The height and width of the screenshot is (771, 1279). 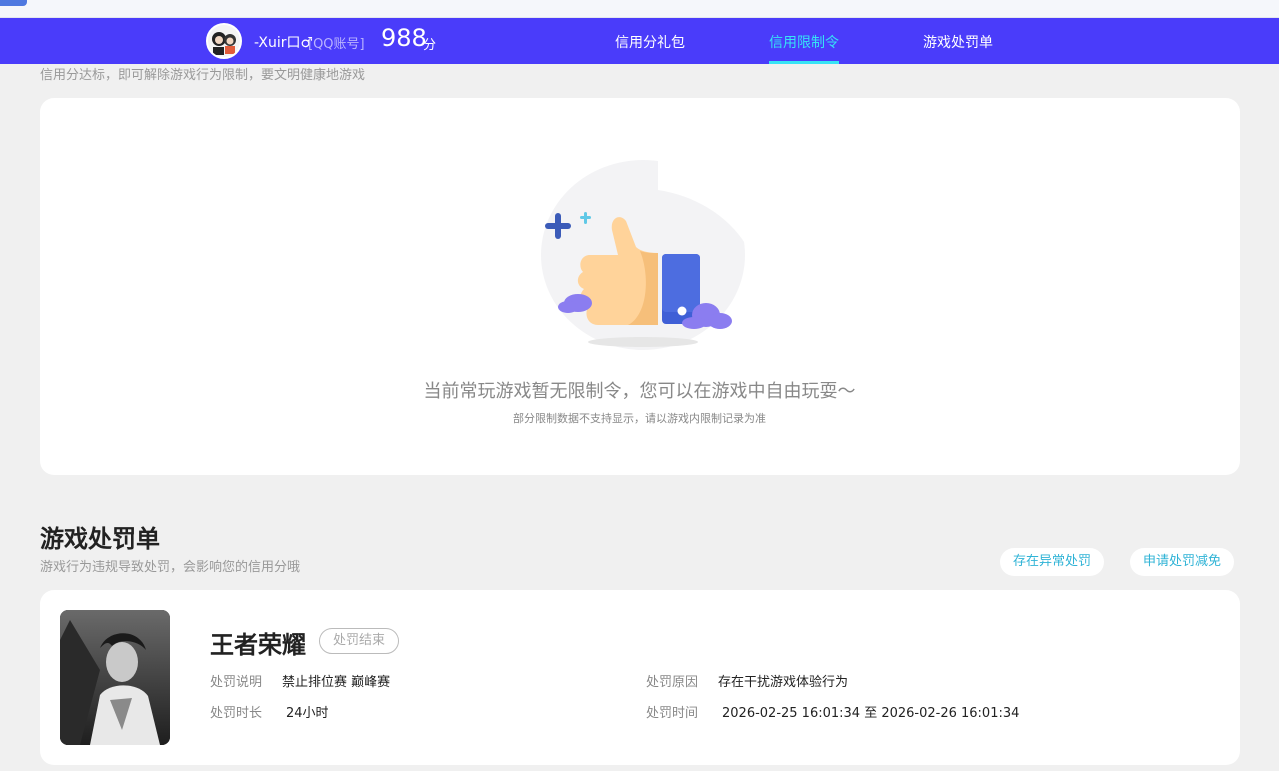 I want to click on penalty-duration-label: 处罚时长, so click(x=236, y=713).